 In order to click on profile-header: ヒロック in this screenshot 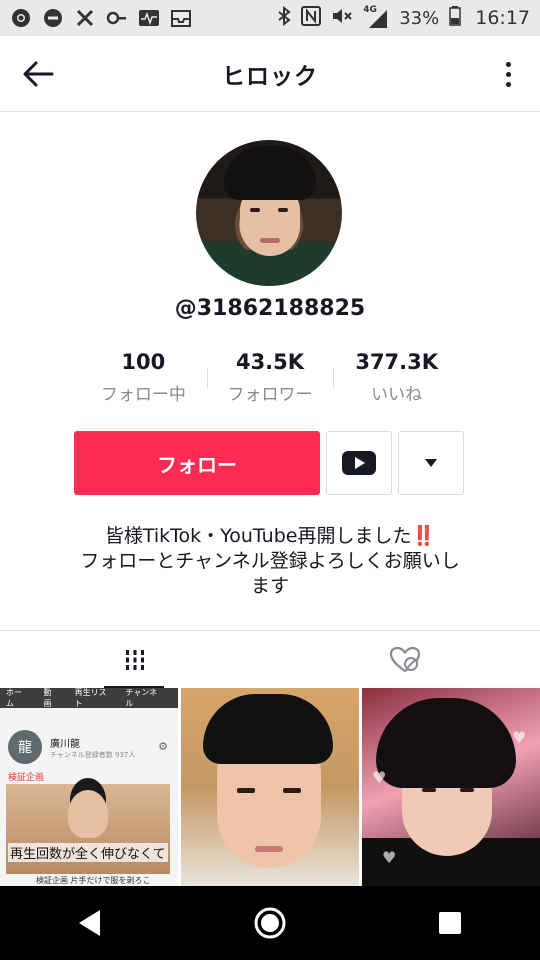, I will do `click(270, 74)`.